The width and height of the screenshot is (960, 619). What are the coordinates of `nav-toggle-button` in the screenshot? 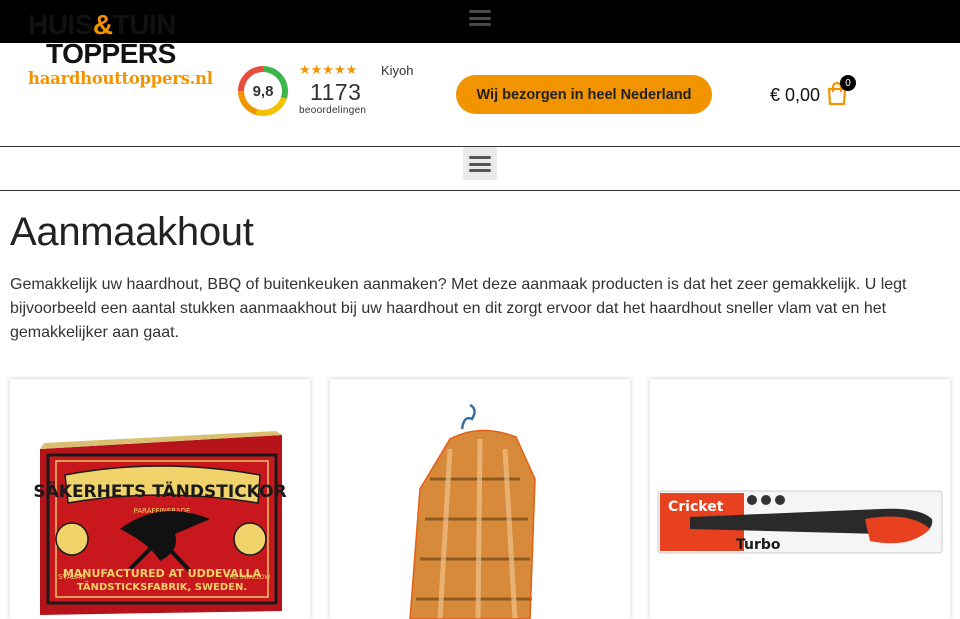 It's located at (480, 163).